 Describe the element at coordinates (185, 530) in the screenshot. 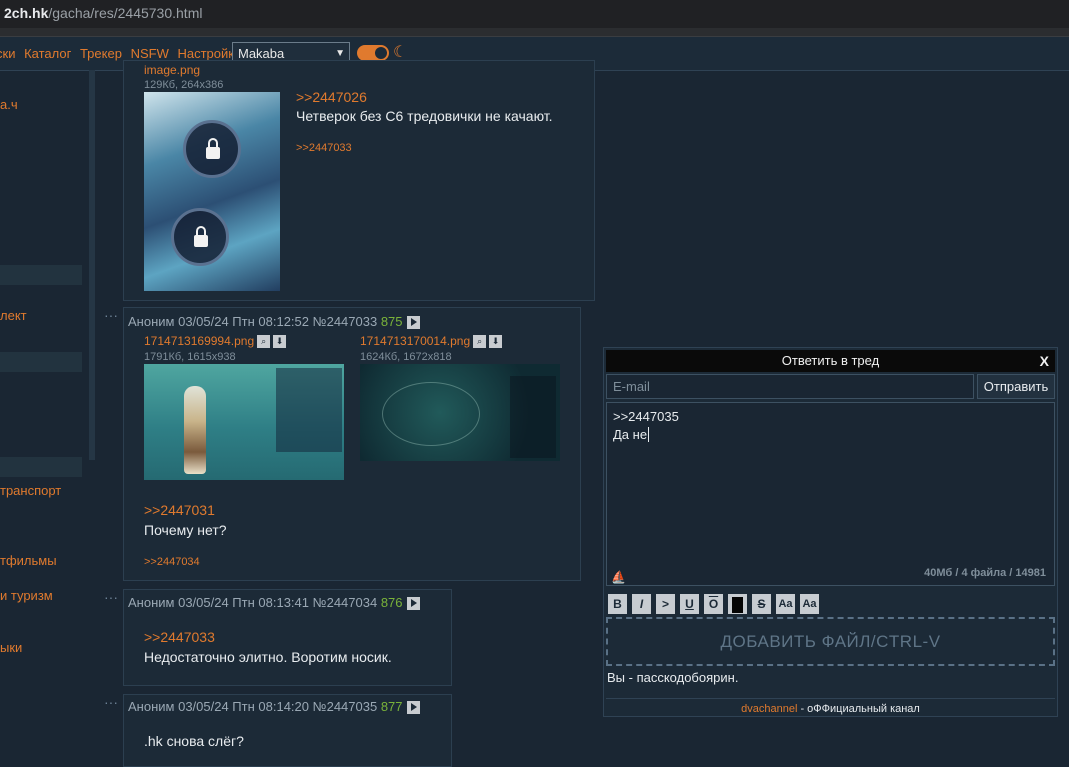

I see `post-text: Почему нет?` at that location.